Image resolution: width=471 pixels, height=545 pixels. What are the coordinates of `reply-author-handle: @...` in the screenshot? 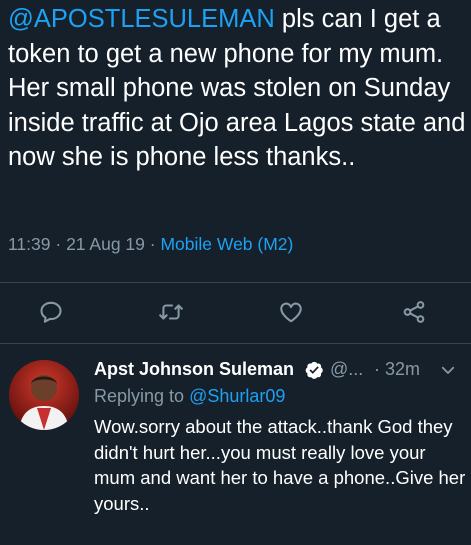 It's located at (346, 369).